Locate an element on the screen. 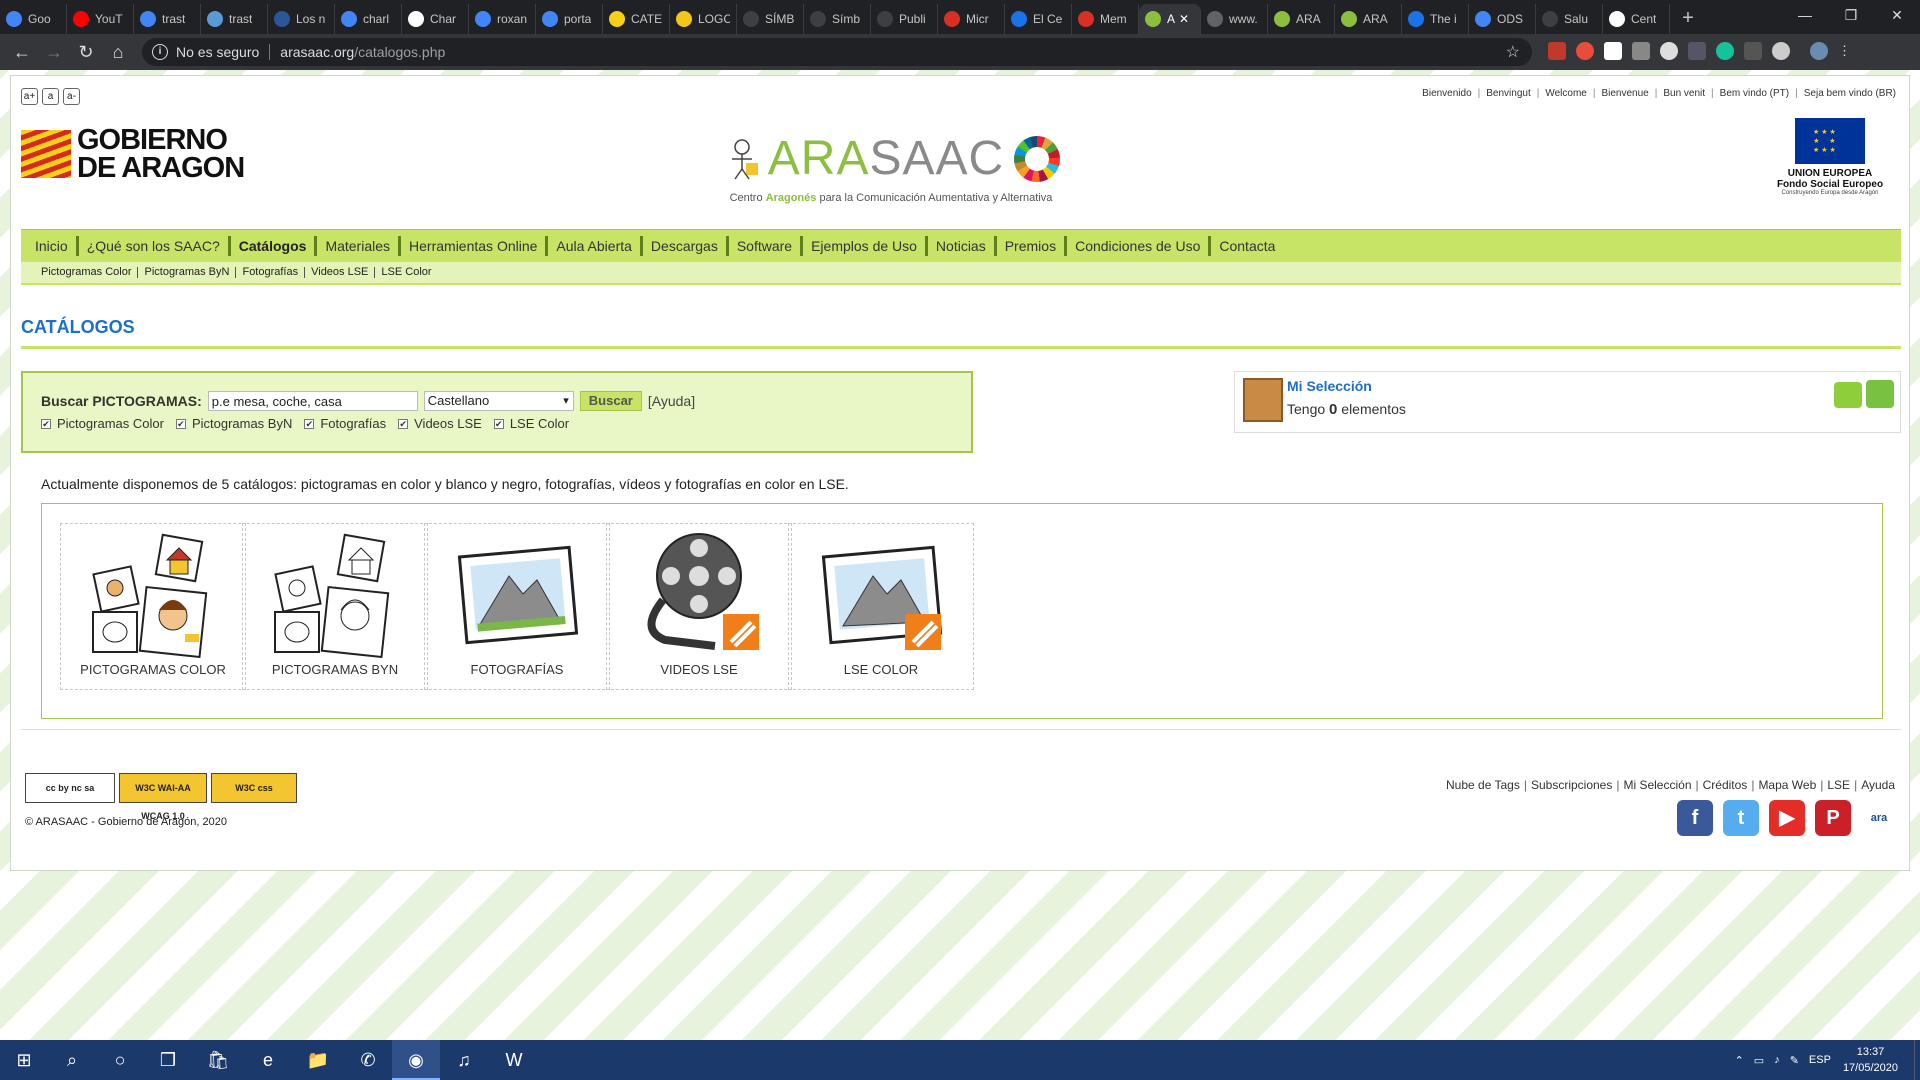 The image size is (1920, 1080). home-button: ⌂ is located at coordinates (118, 52).